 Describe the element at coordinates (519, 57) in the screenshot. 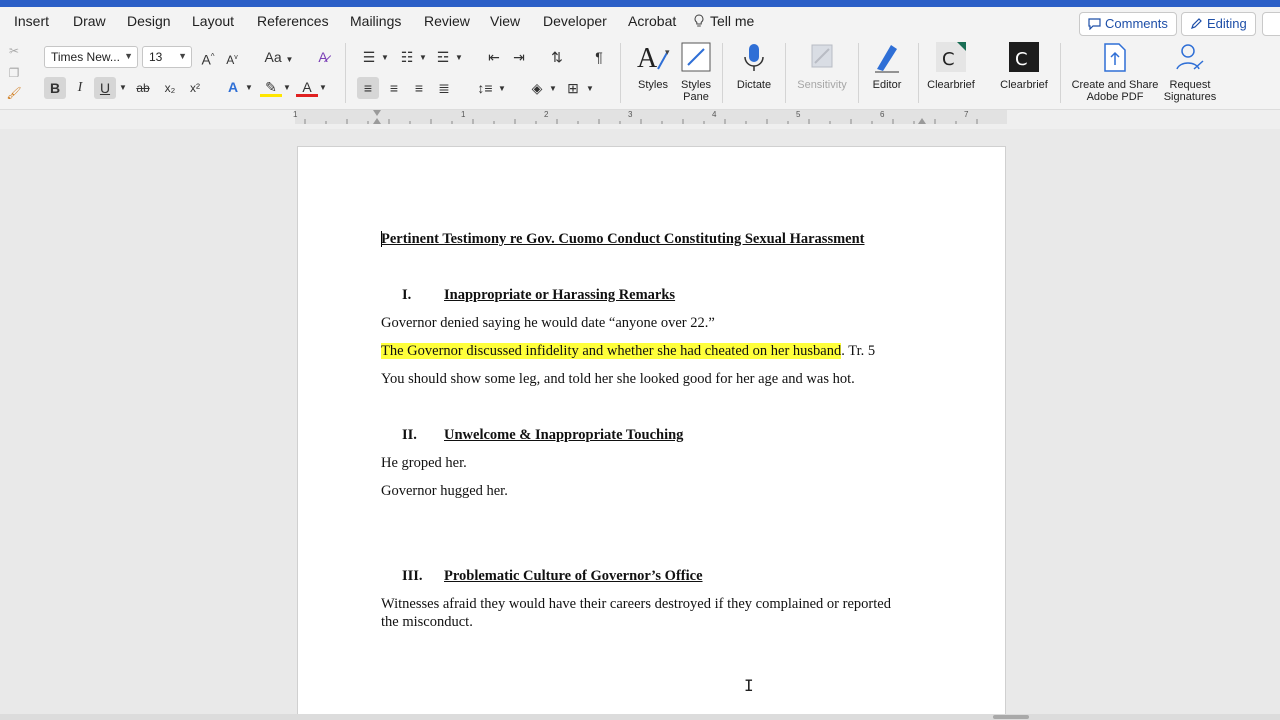

I see `increase-indent-icon: ⇥` at that location.